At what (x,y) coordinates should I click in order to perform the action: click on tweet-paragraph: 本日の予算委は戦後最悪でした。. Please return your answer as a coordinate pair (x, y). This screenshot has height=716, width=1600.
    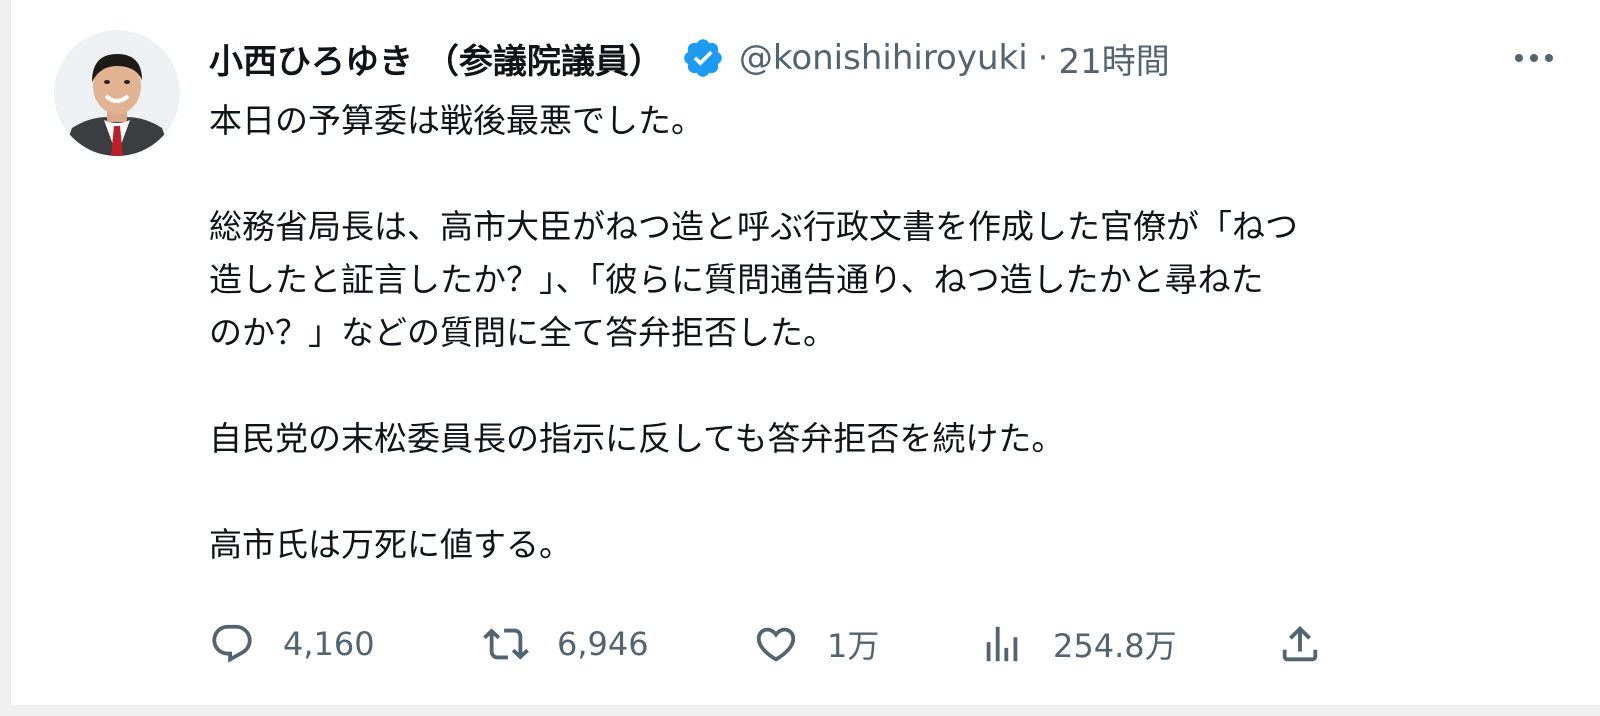
    Looking at the image, I should click on (864, 120).